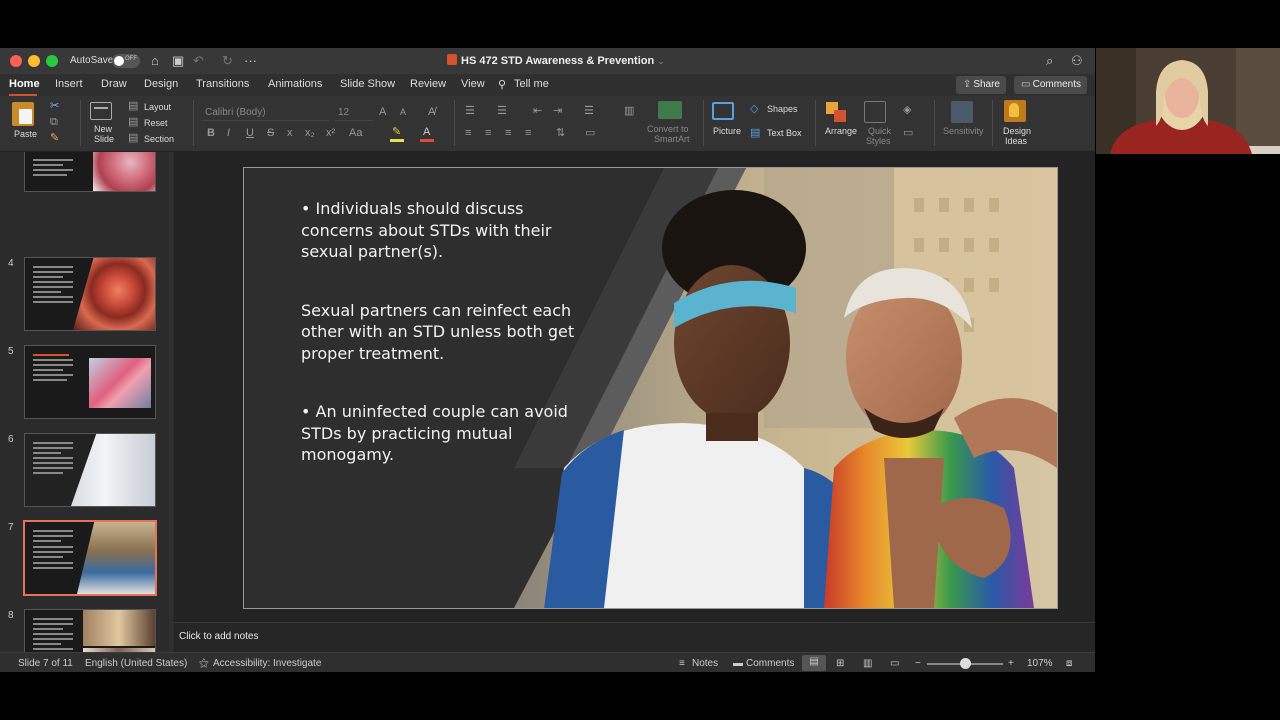 The height and width of the screenshot is (720, 1280). What do you see at coordinates (528, 133) in the screenshot?
I see `justify-icon: ≡` at bounding box center [528, 133].